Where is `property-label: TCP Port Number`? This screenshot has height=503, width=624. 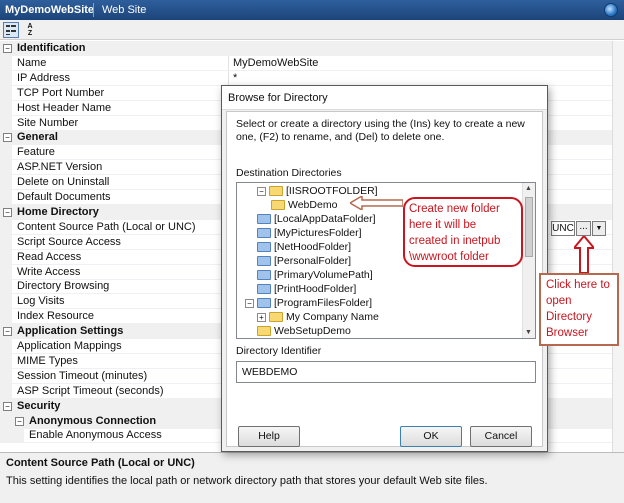 property-label: TCP Port Number is located at coordinates (61, 93).